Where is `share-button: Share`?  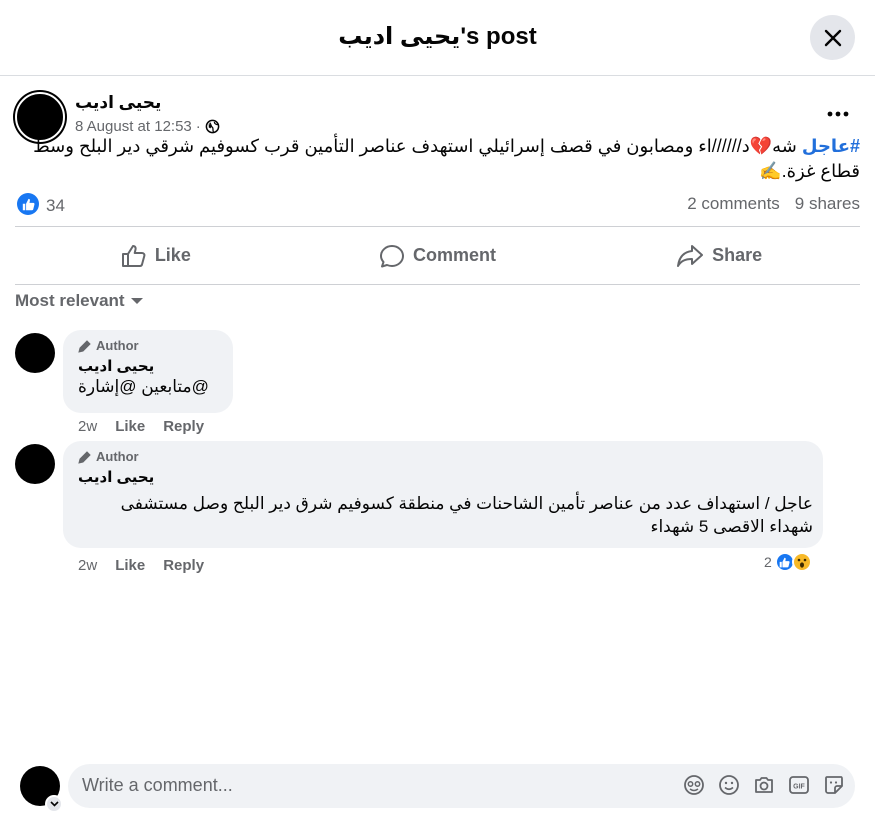
share-button: Share is located at coordinates (719, 255).